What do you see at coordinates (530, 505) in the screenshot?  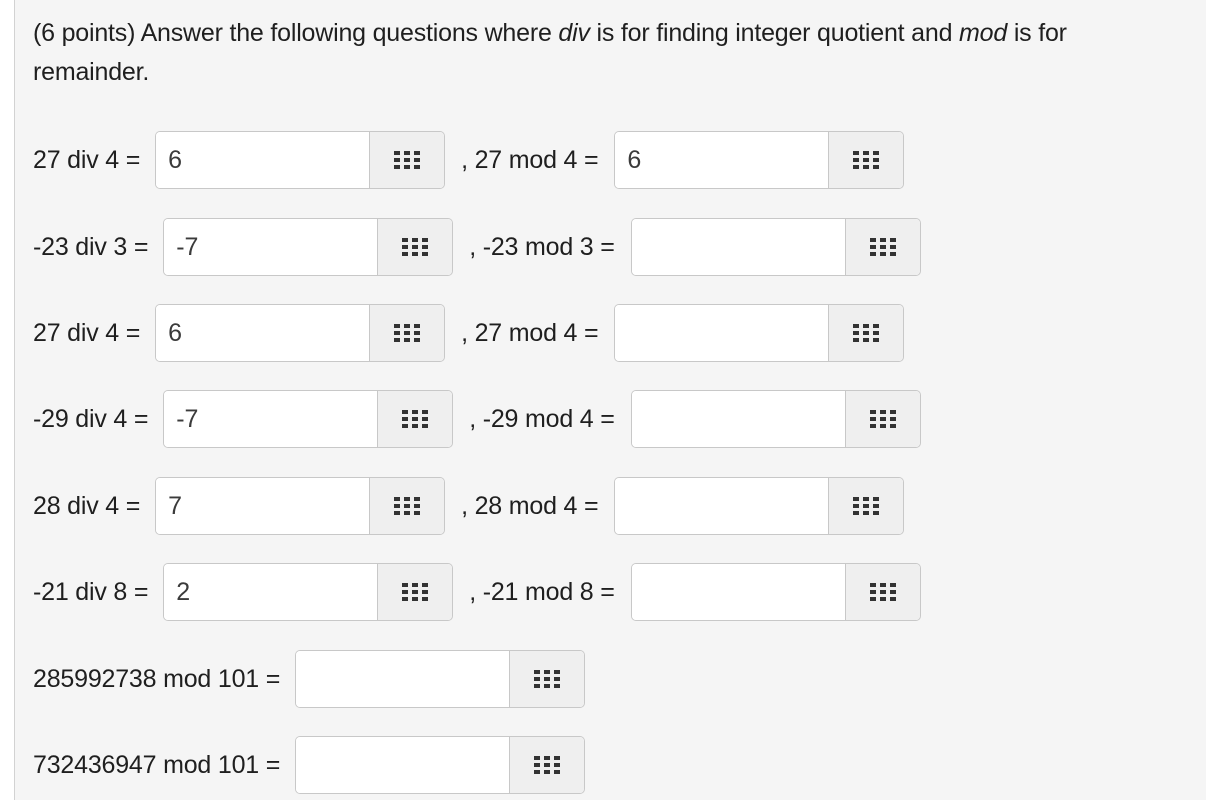 I see `mod-label: , 28 mod 4 =` at bounding box center [530, 505].